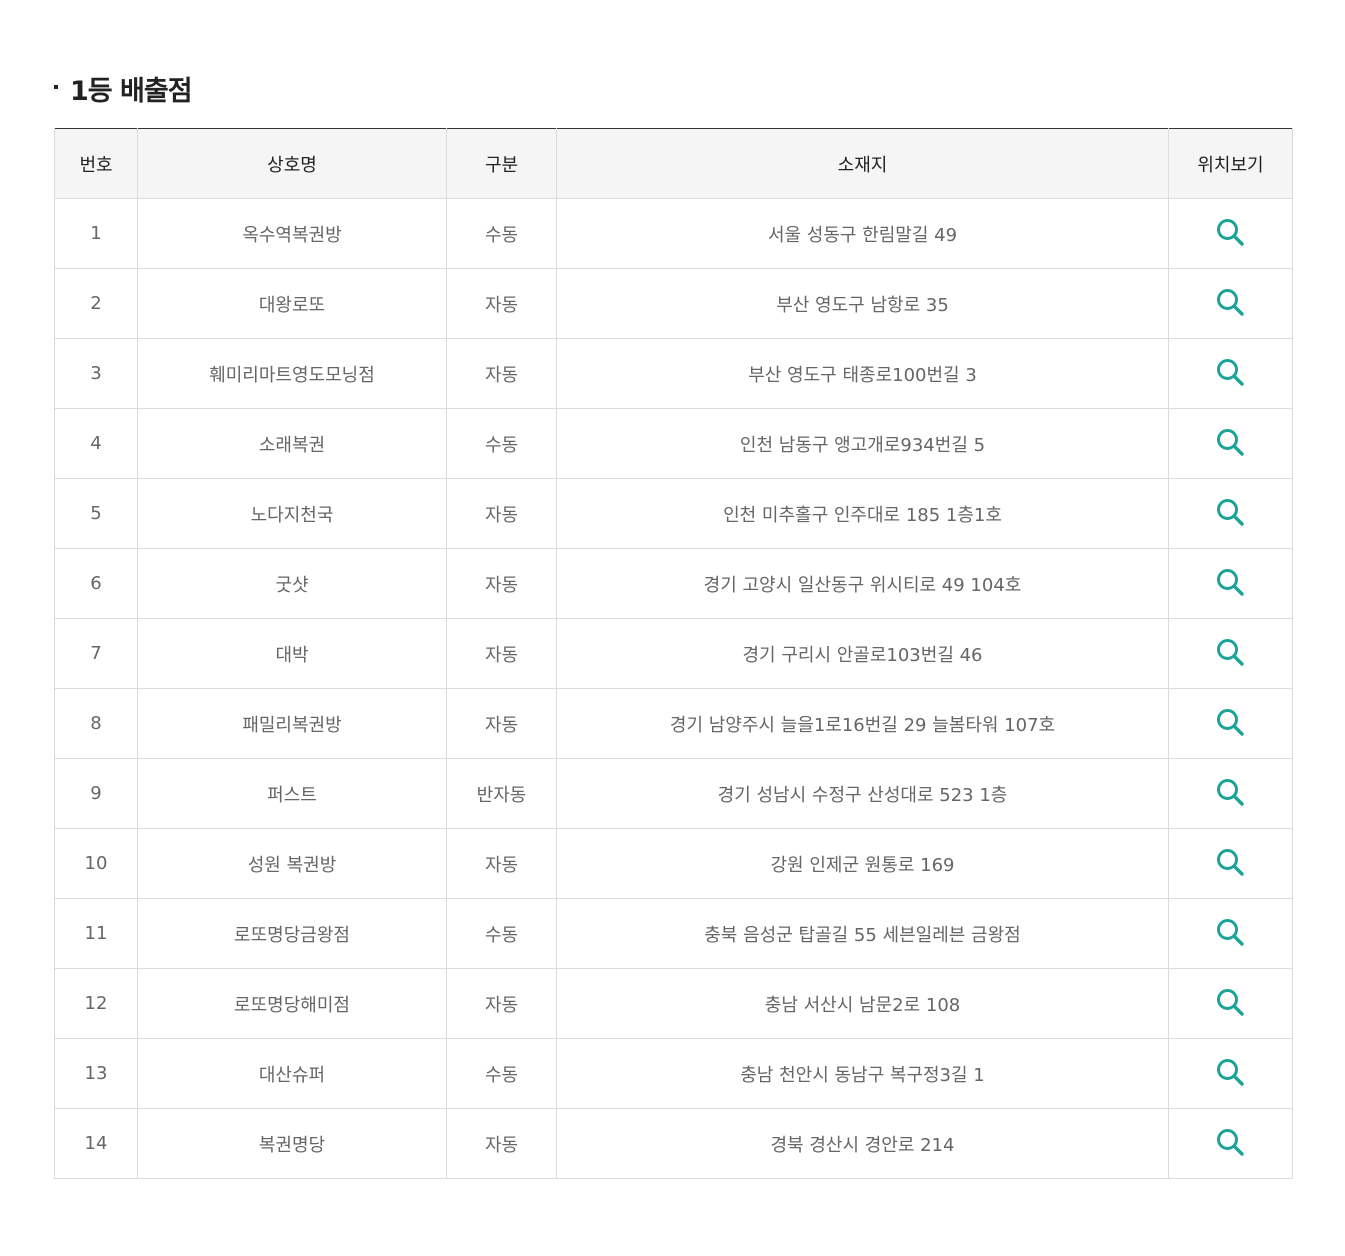  What do you see at coordinates (96, 513) in the screenshot?
I see `cell-number: 5` at bounding box center [96, 513].